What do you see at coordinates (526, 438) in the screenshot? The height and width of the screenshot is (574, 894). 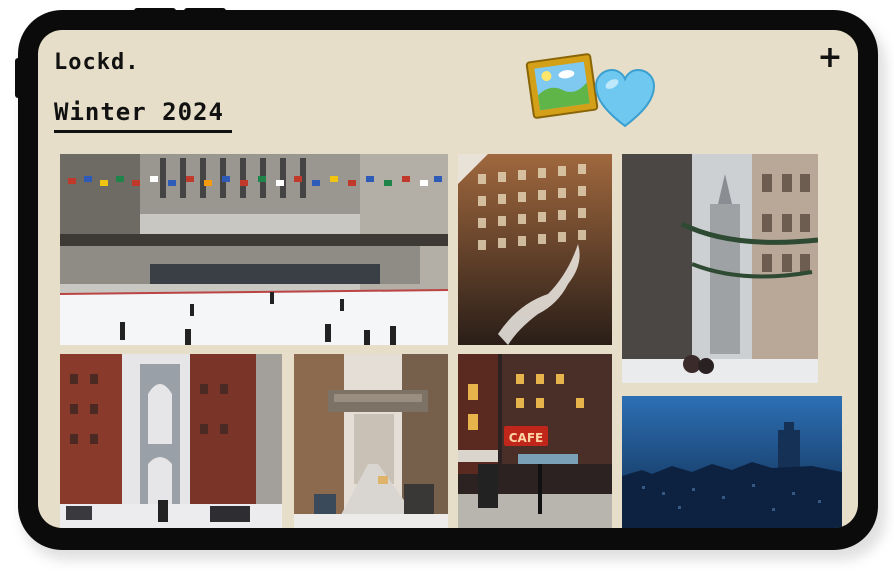 I see `cafe-sign-text: CAFE` at bounding box center [526, 438].